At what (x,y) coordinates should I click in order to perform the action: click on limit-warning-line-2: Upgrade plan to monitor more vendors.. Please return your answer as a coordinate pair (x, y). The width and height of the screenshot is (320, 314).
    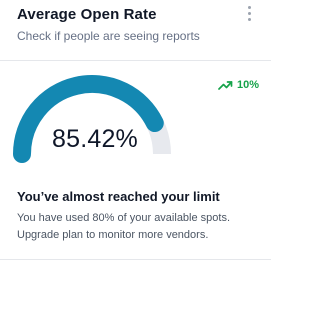
    Looking at the image, I should click on (113, 235).